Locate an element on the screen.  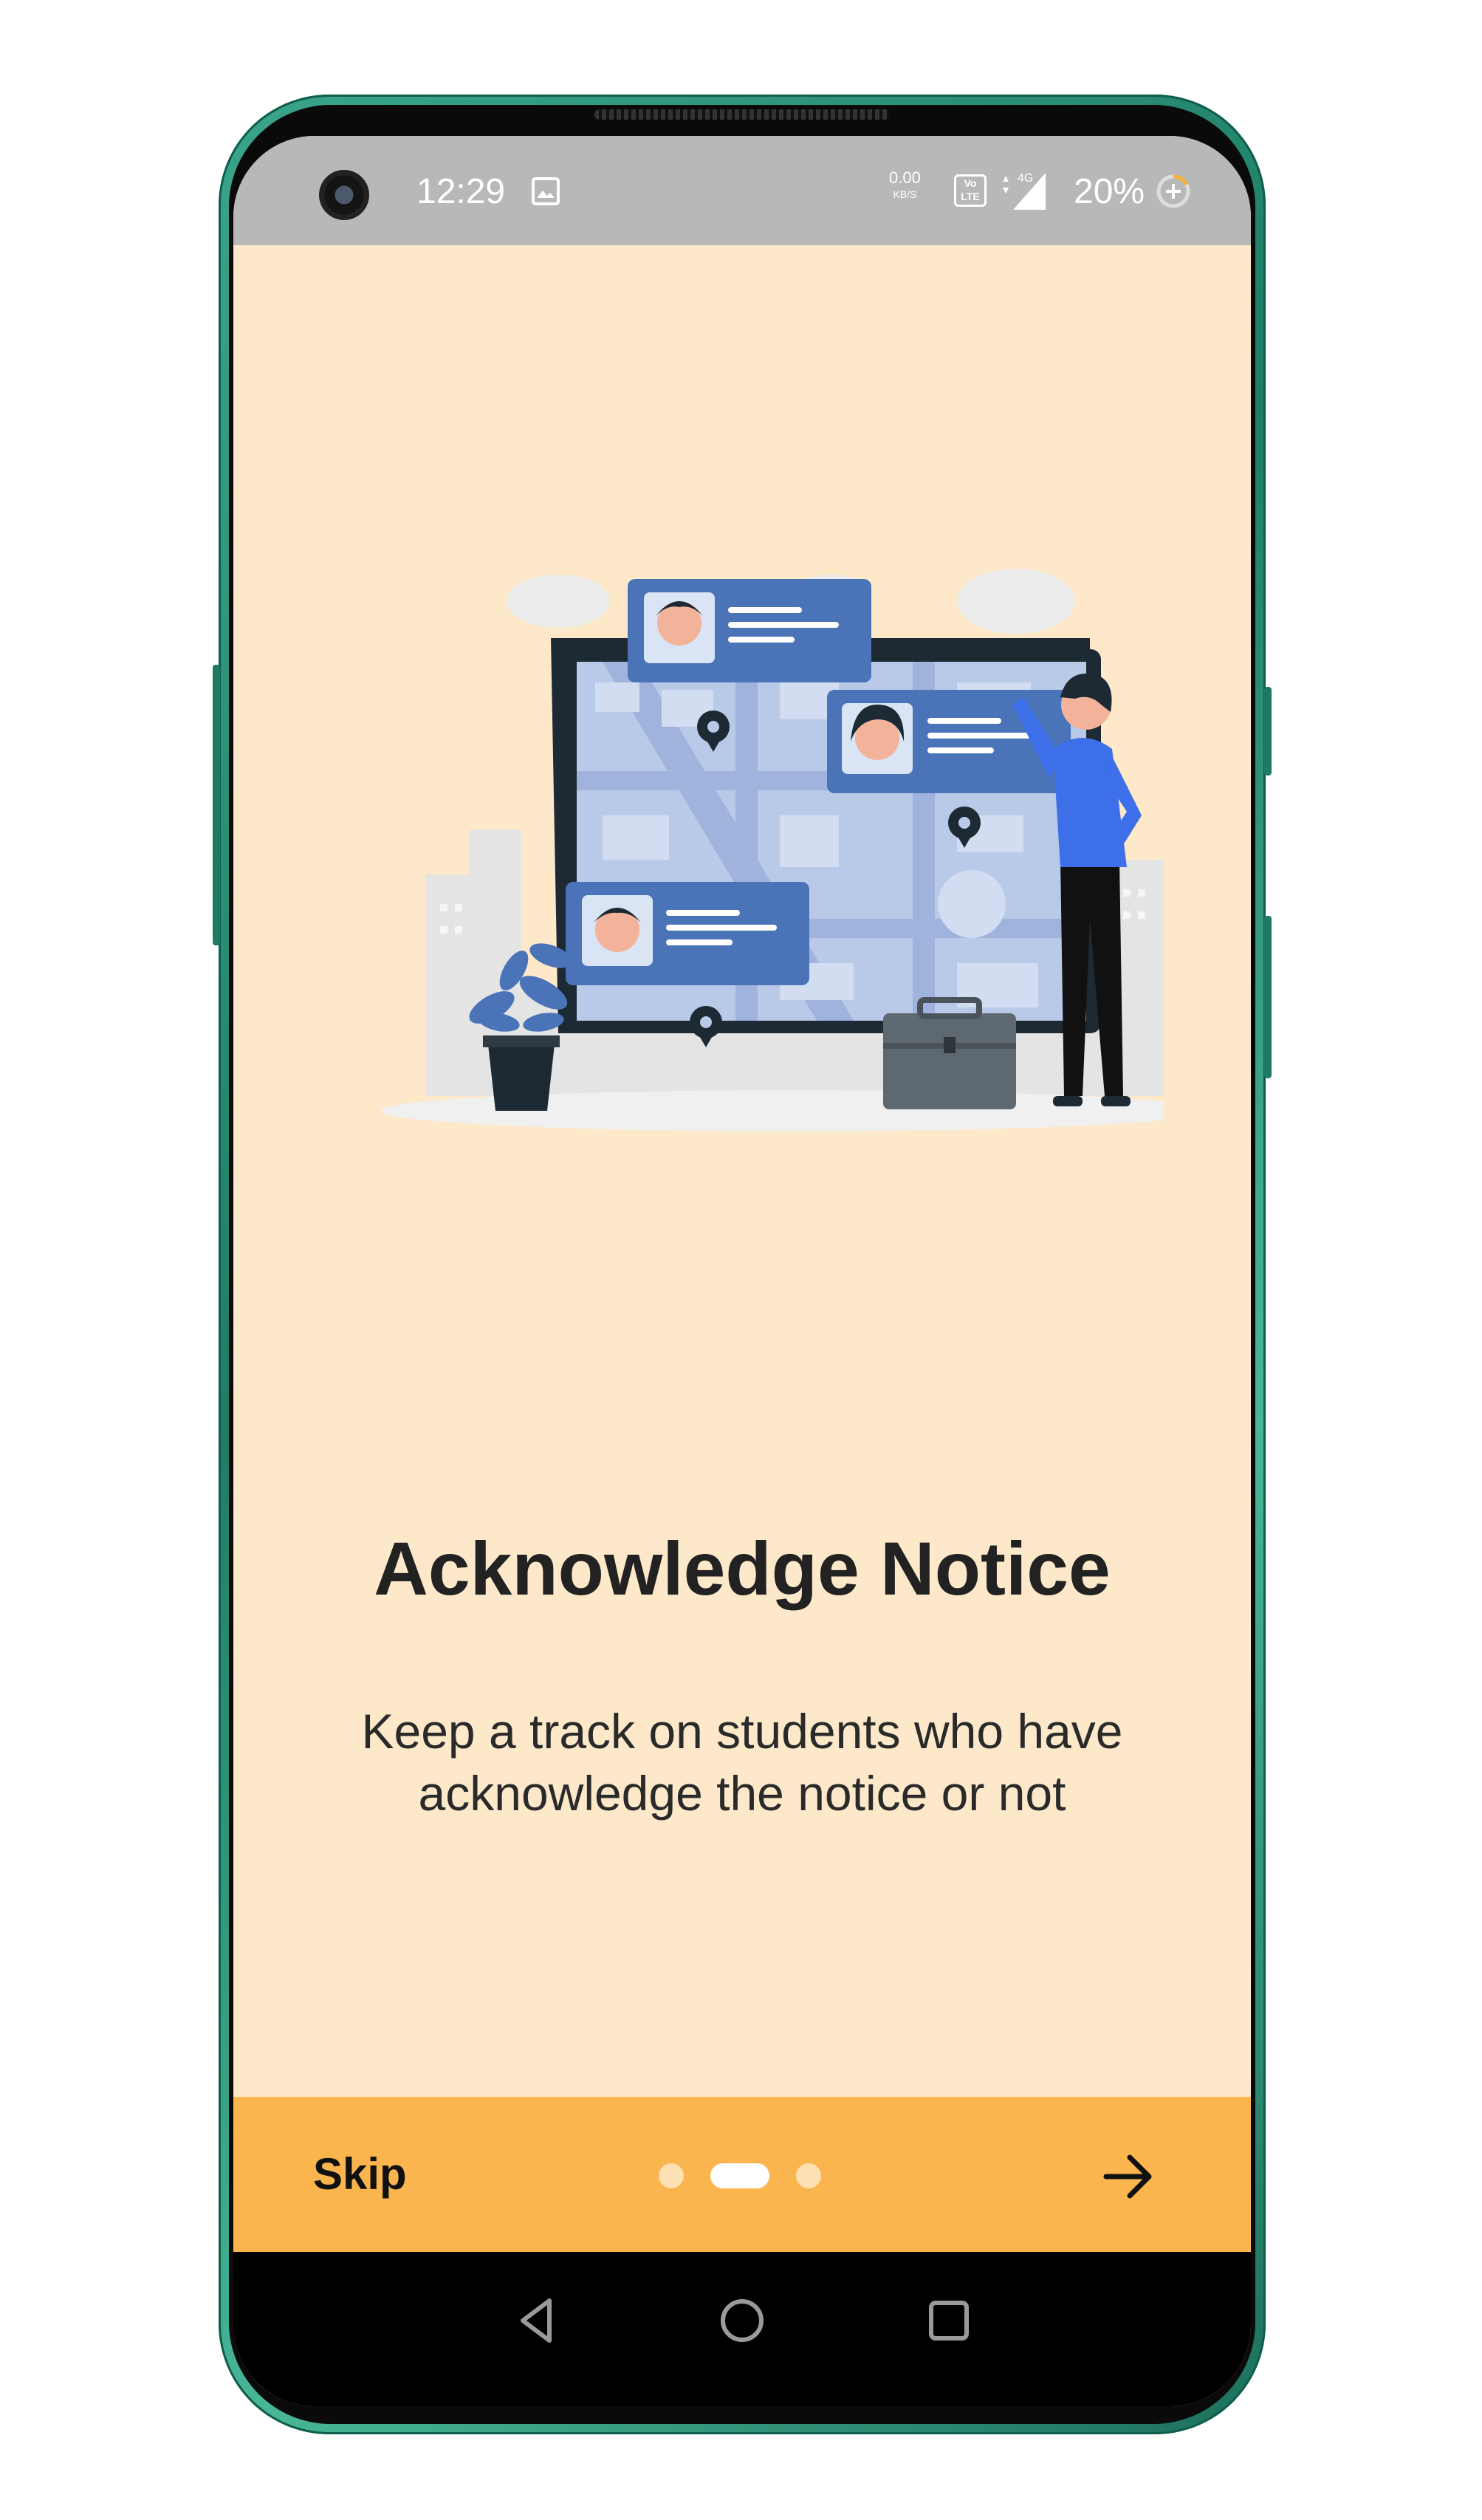
onboarding-action-bar: Skip is located at coordinates (742, 2174).